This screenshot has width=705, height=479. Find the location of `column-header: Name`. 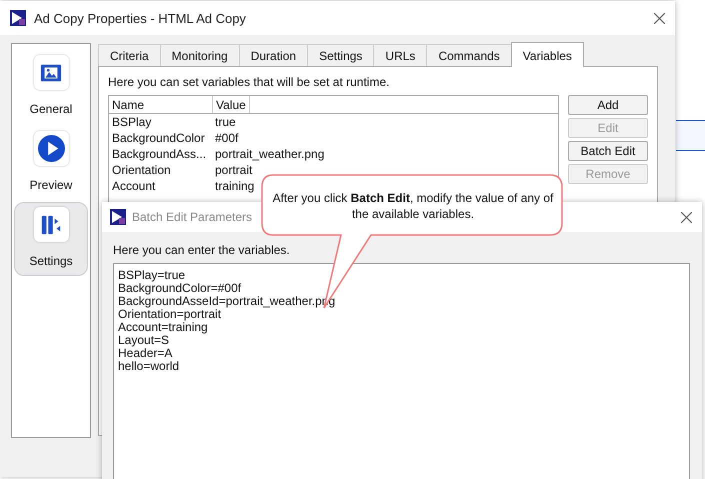

column-header: Name is located at coordinates (161, 104).